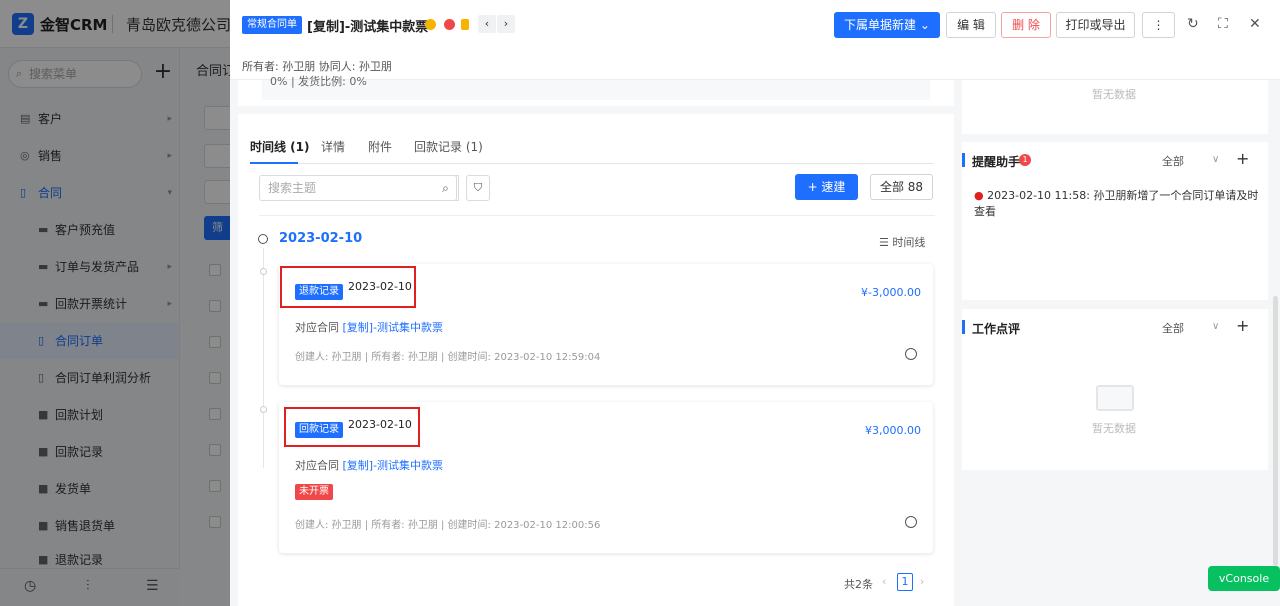 This screenshot has height=606, width=1280. I want to click on topic-search-input: 搜索主题, so click(358, 188).